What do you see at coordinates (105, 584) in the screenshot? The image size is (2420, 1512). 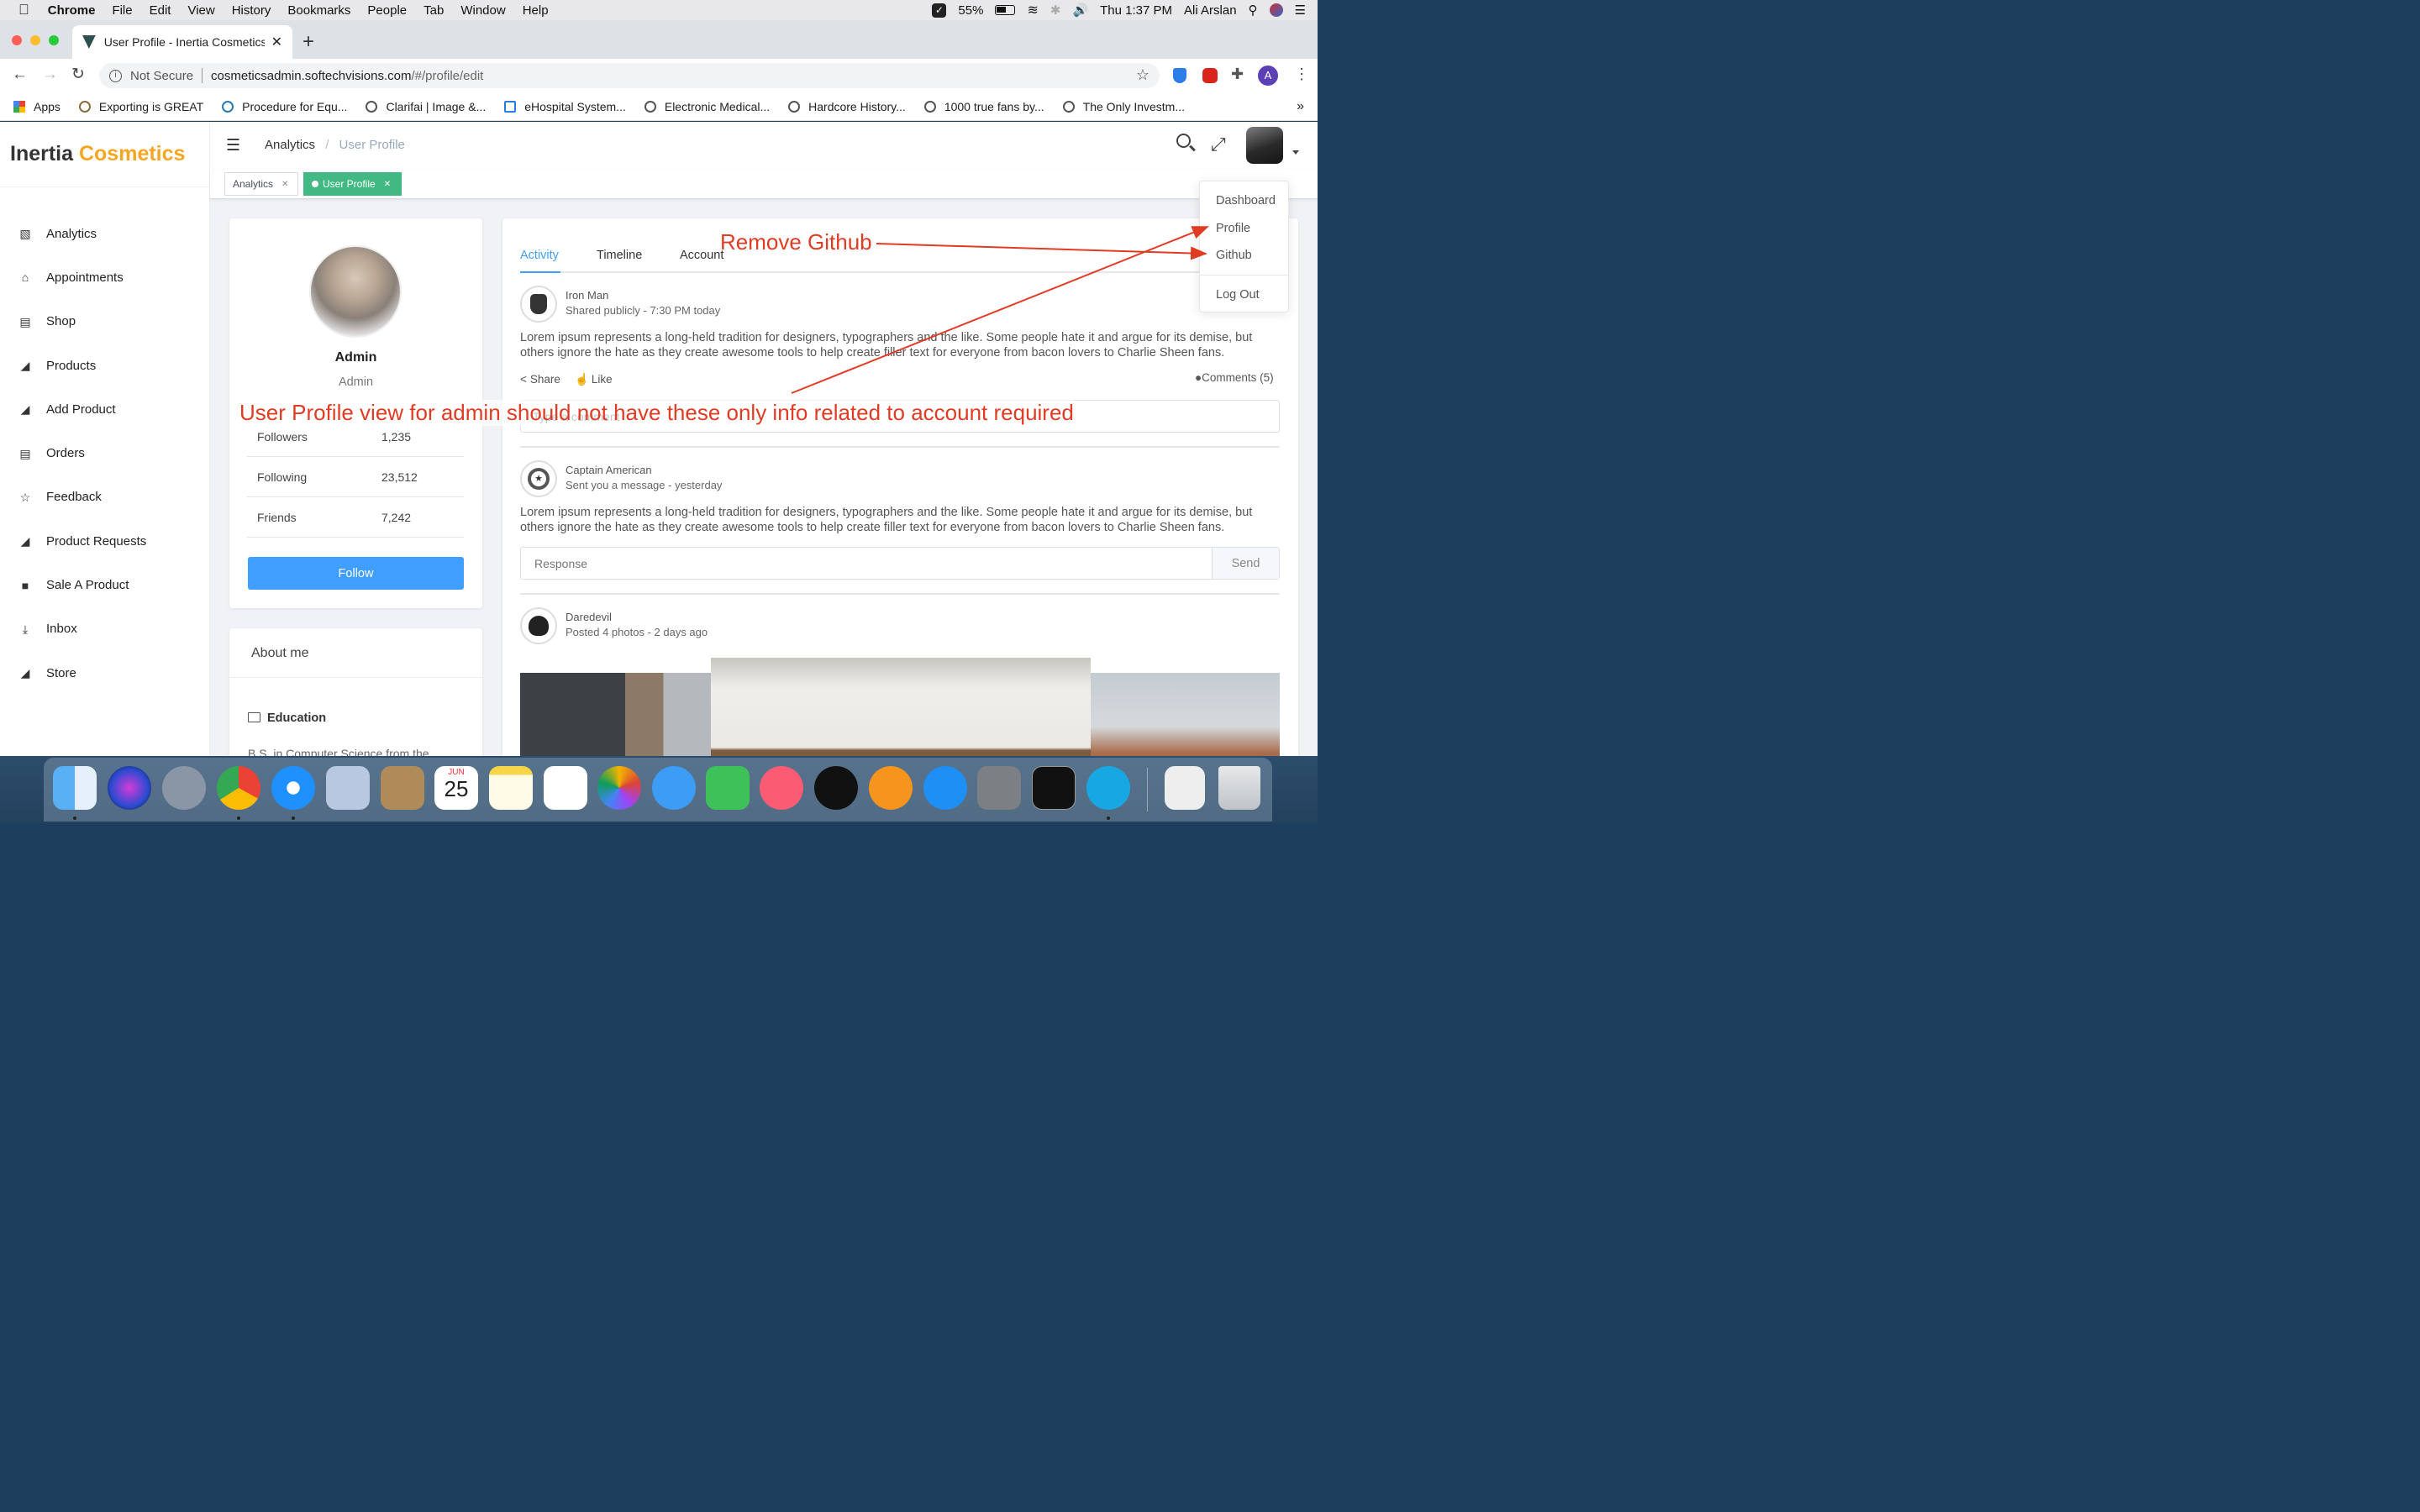 I see `sidebar-item-sale-a-product: ■ Sale A Product` at bounding box center [105, 584].